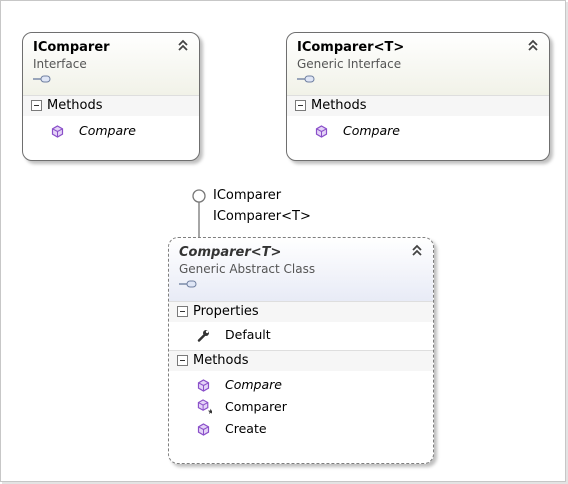 The image size is (568, 484). What do you see at coordinates (199, 196) in the screenshot?
I see `interface-circle` at bounding box center [199, 196].